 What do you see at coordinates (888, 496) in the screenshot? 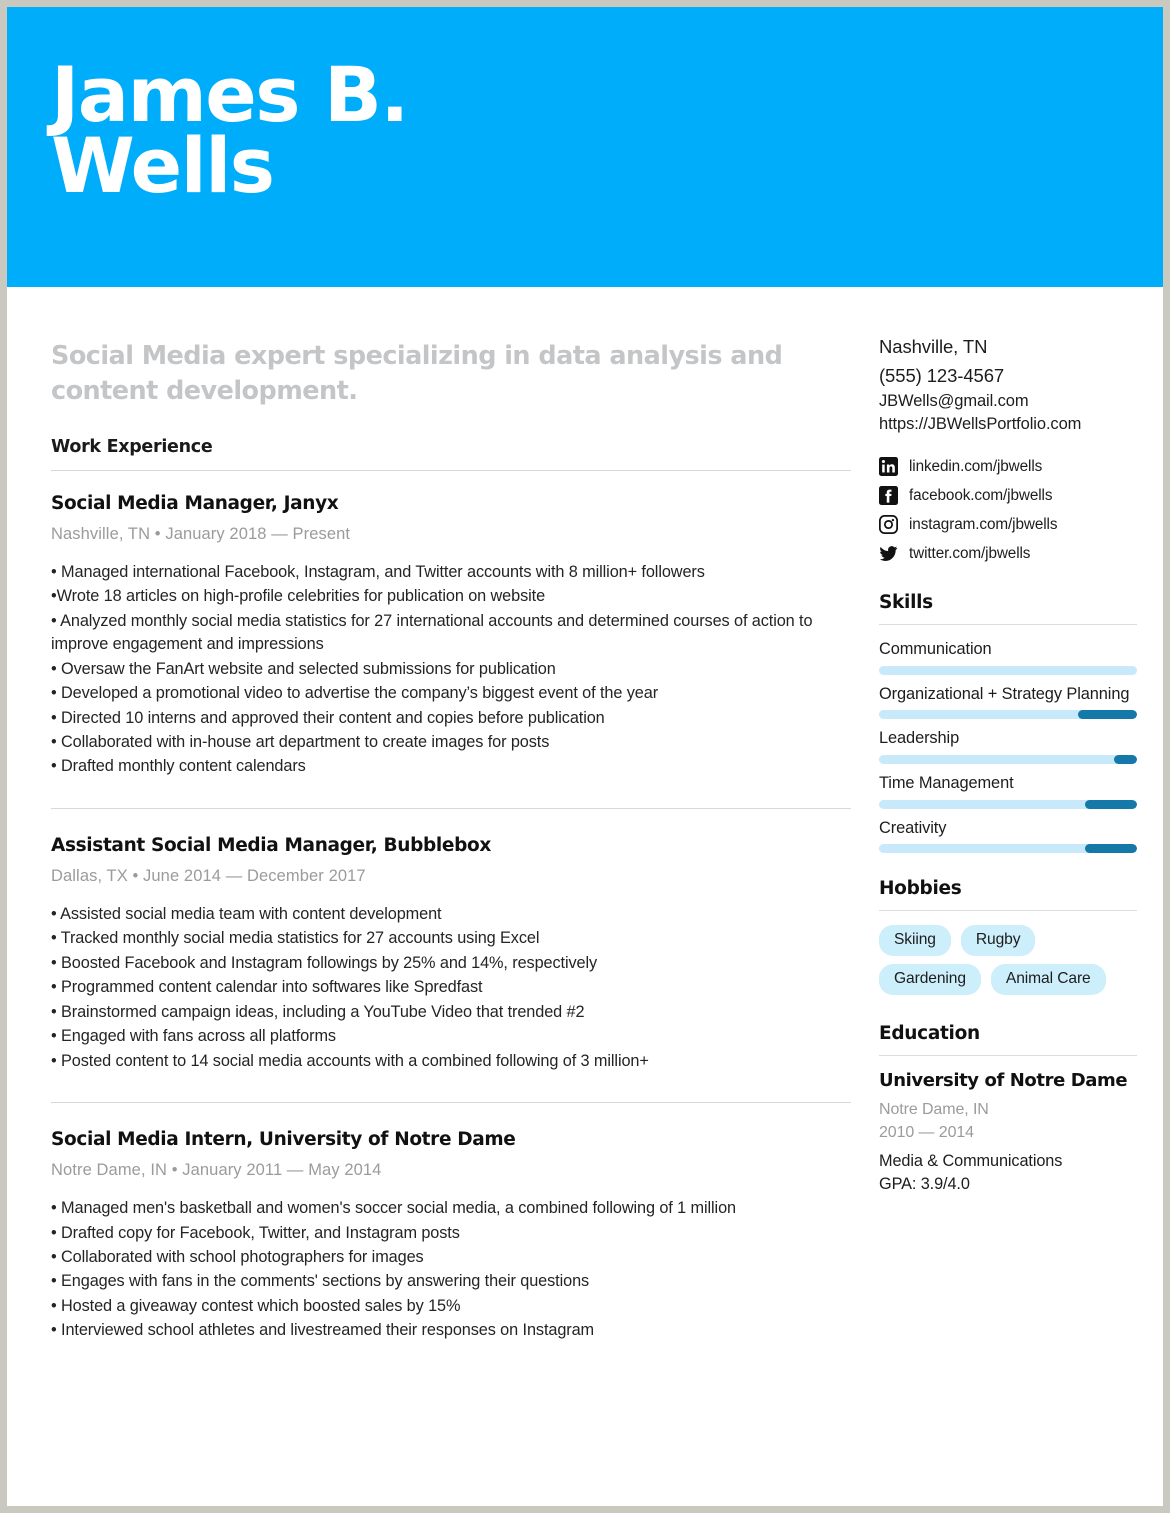
I see `facebook-icon` at bounding box center [888, 496].